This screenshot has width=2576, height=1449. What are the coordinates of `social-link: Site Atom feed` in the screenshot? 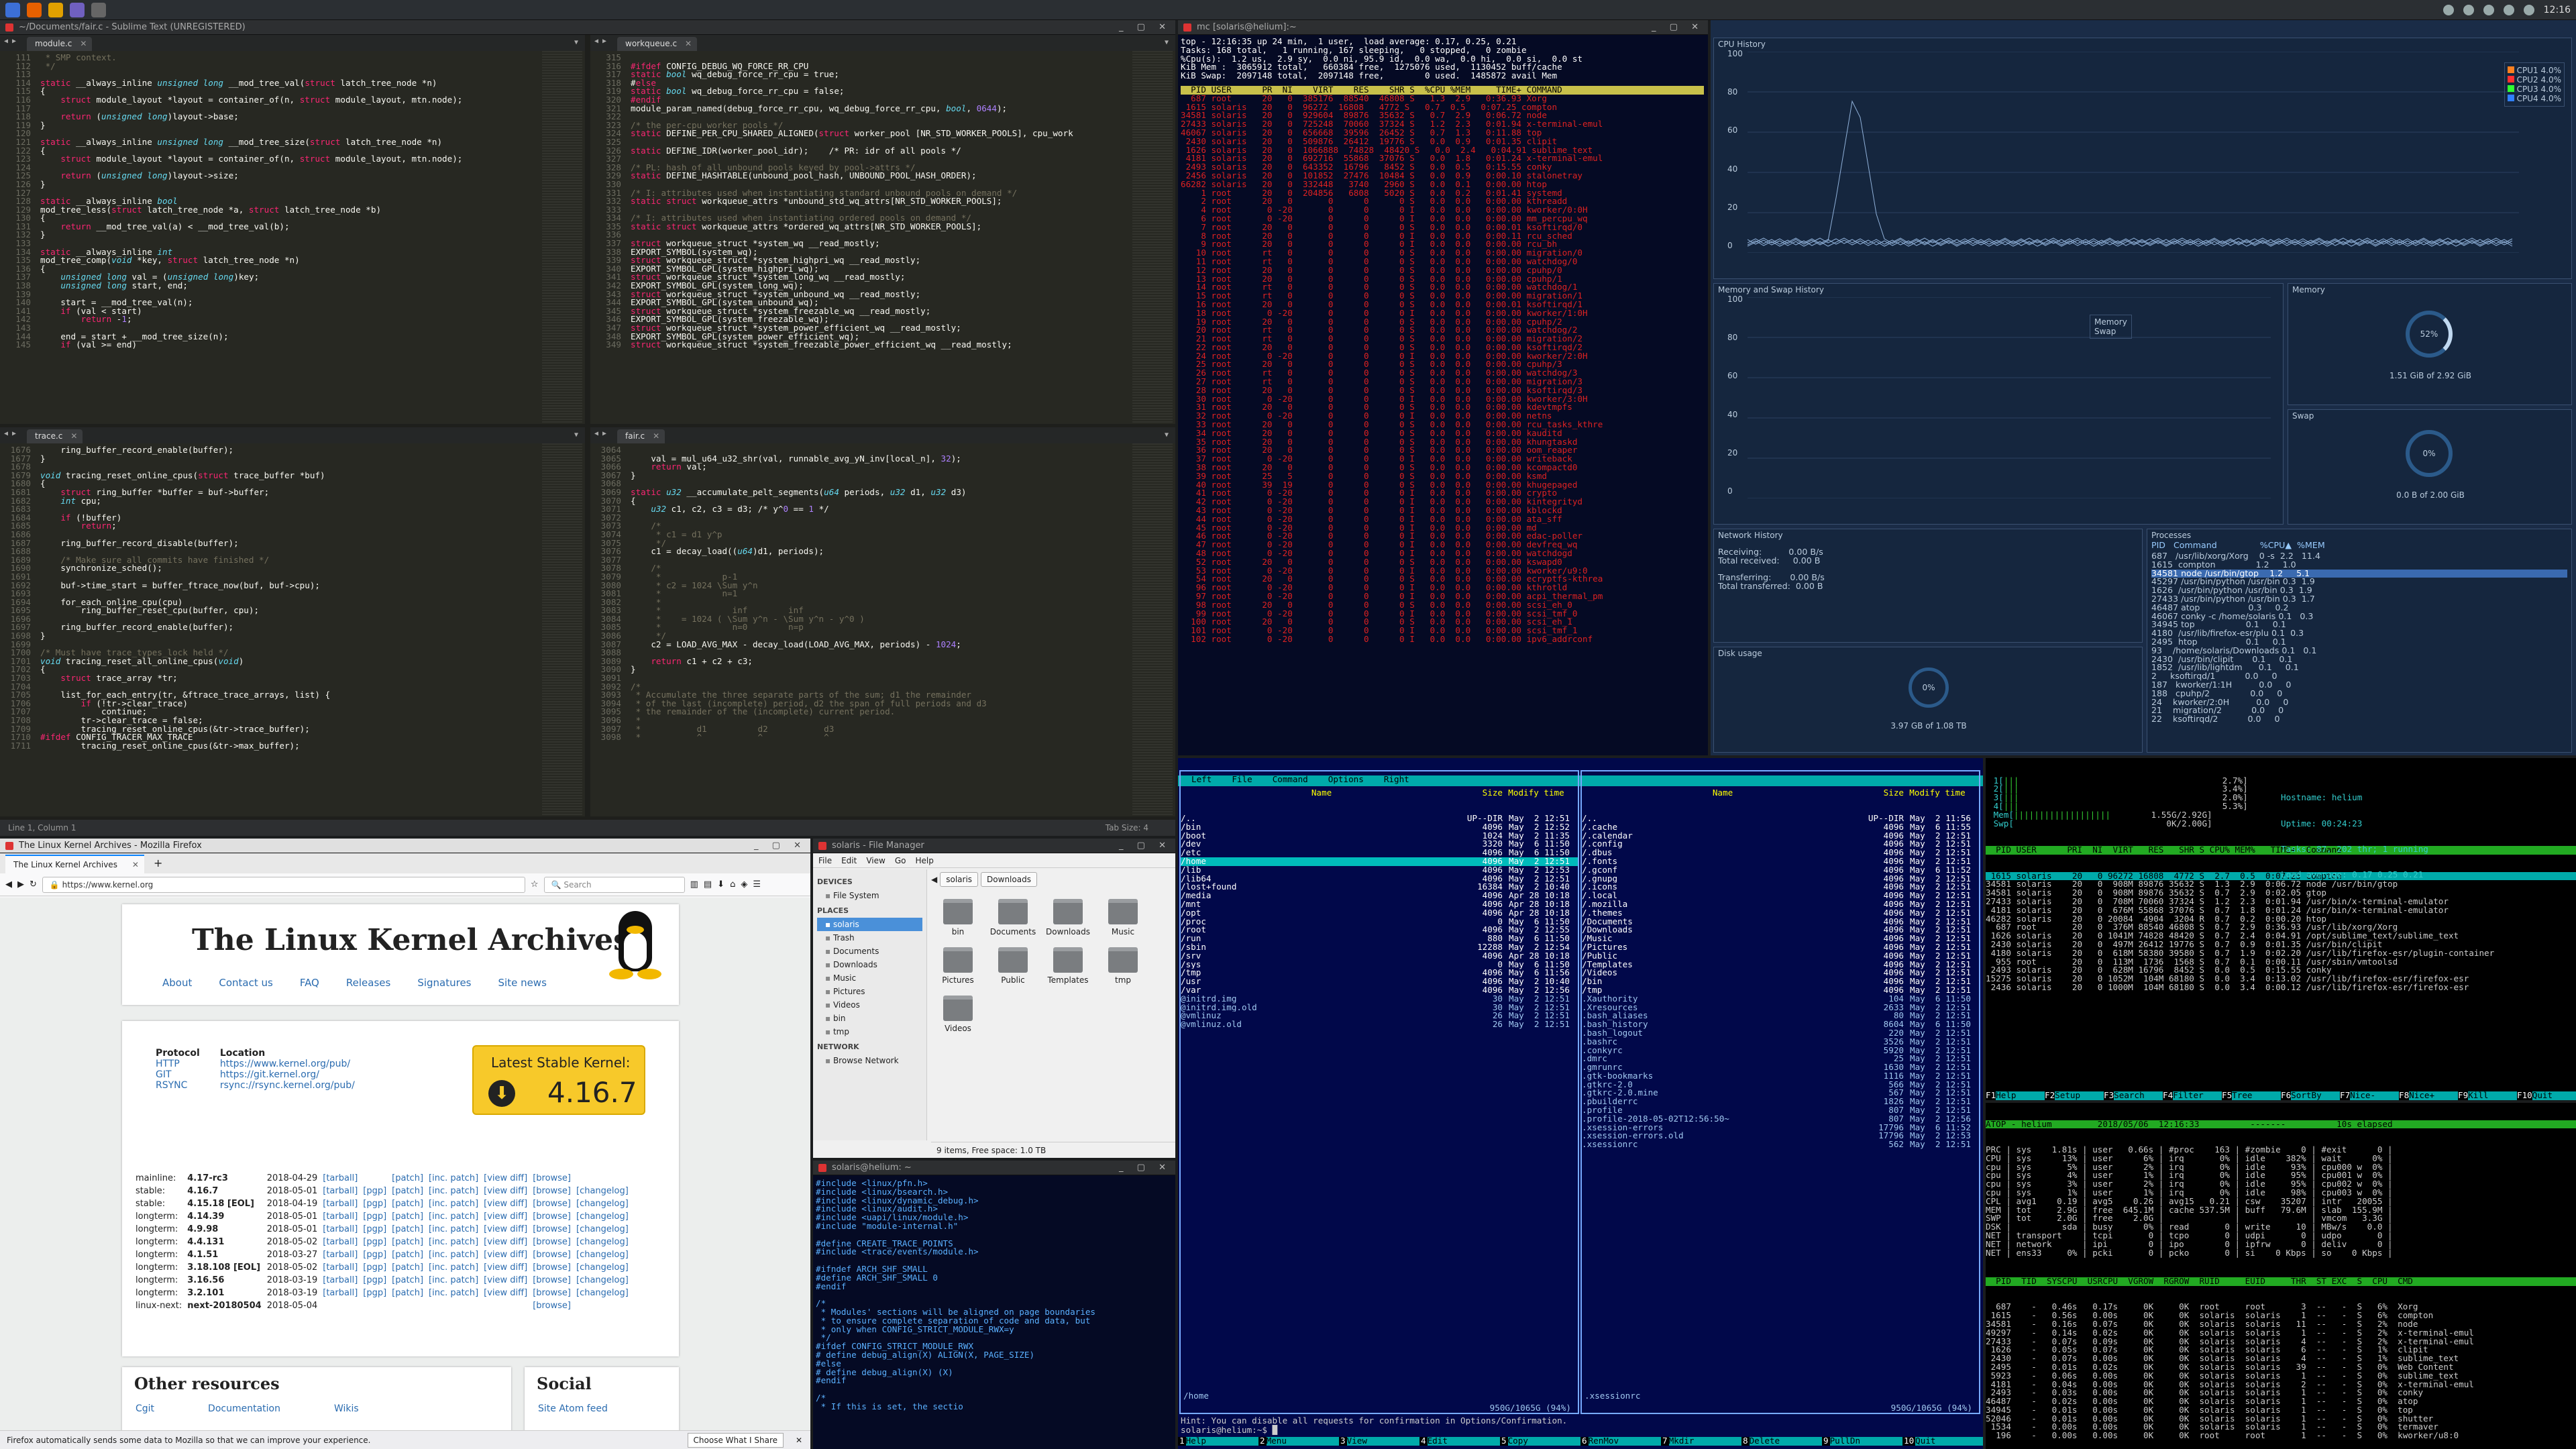 It's located at (573, 1408).